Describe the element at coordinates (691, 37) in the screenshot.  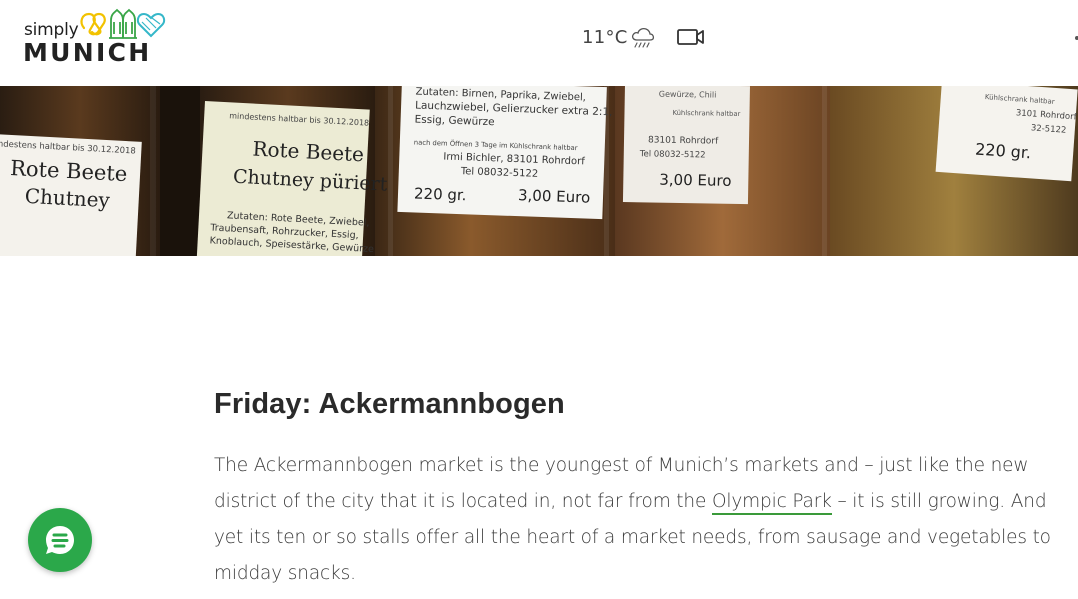
I see `video-camera-icon` at that location.